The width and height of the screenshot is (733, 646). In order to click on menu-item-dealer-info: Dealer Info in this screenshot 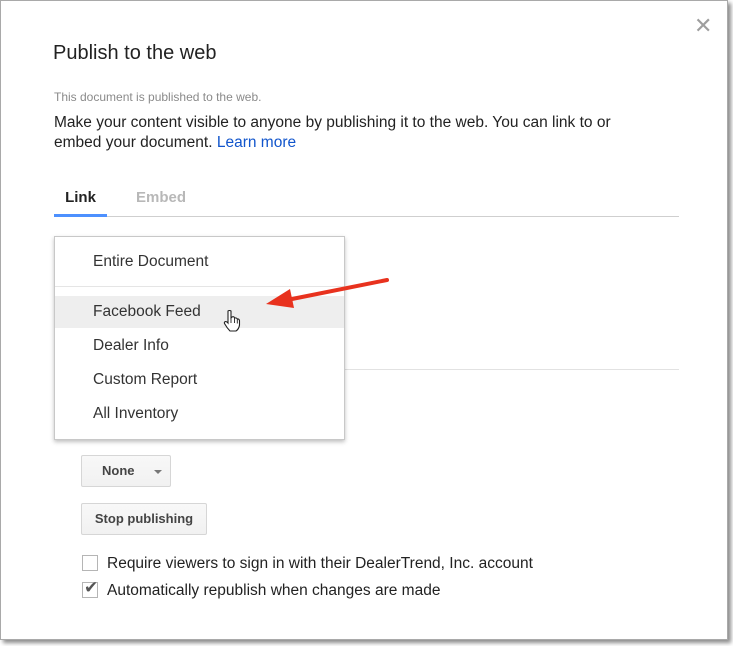, I will do `click(199, 346)`.